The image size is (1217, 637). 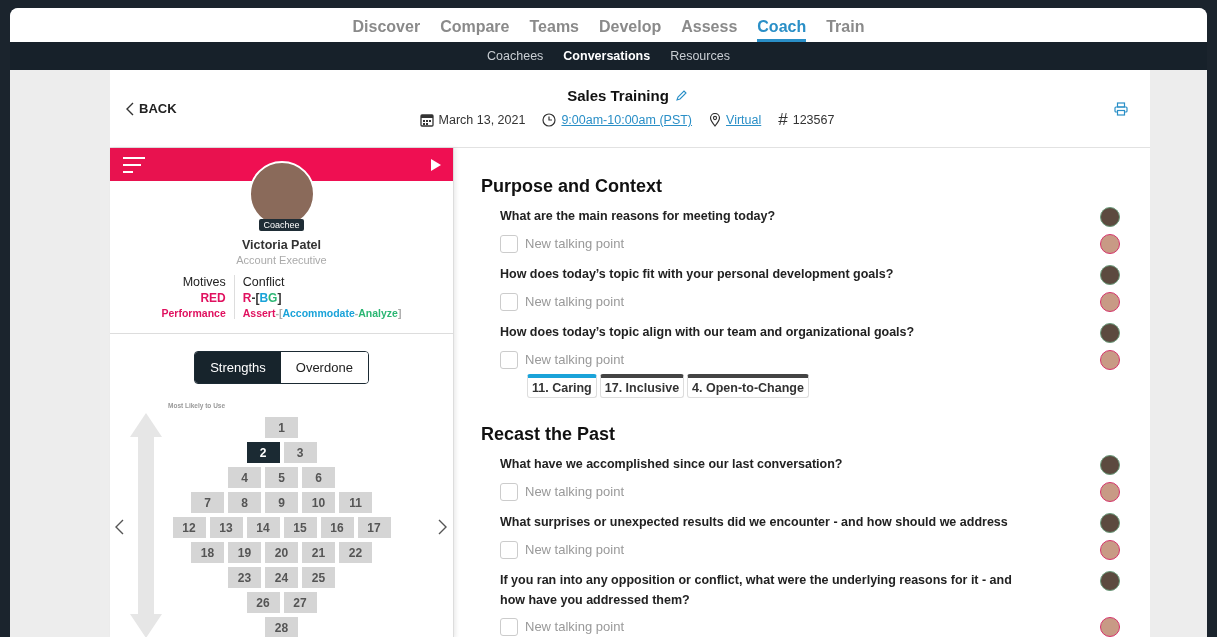 What do you see at coordinates (207, 502) in the screenshot?
I see `strength-tile: 7` at bounding box center [207, 502].